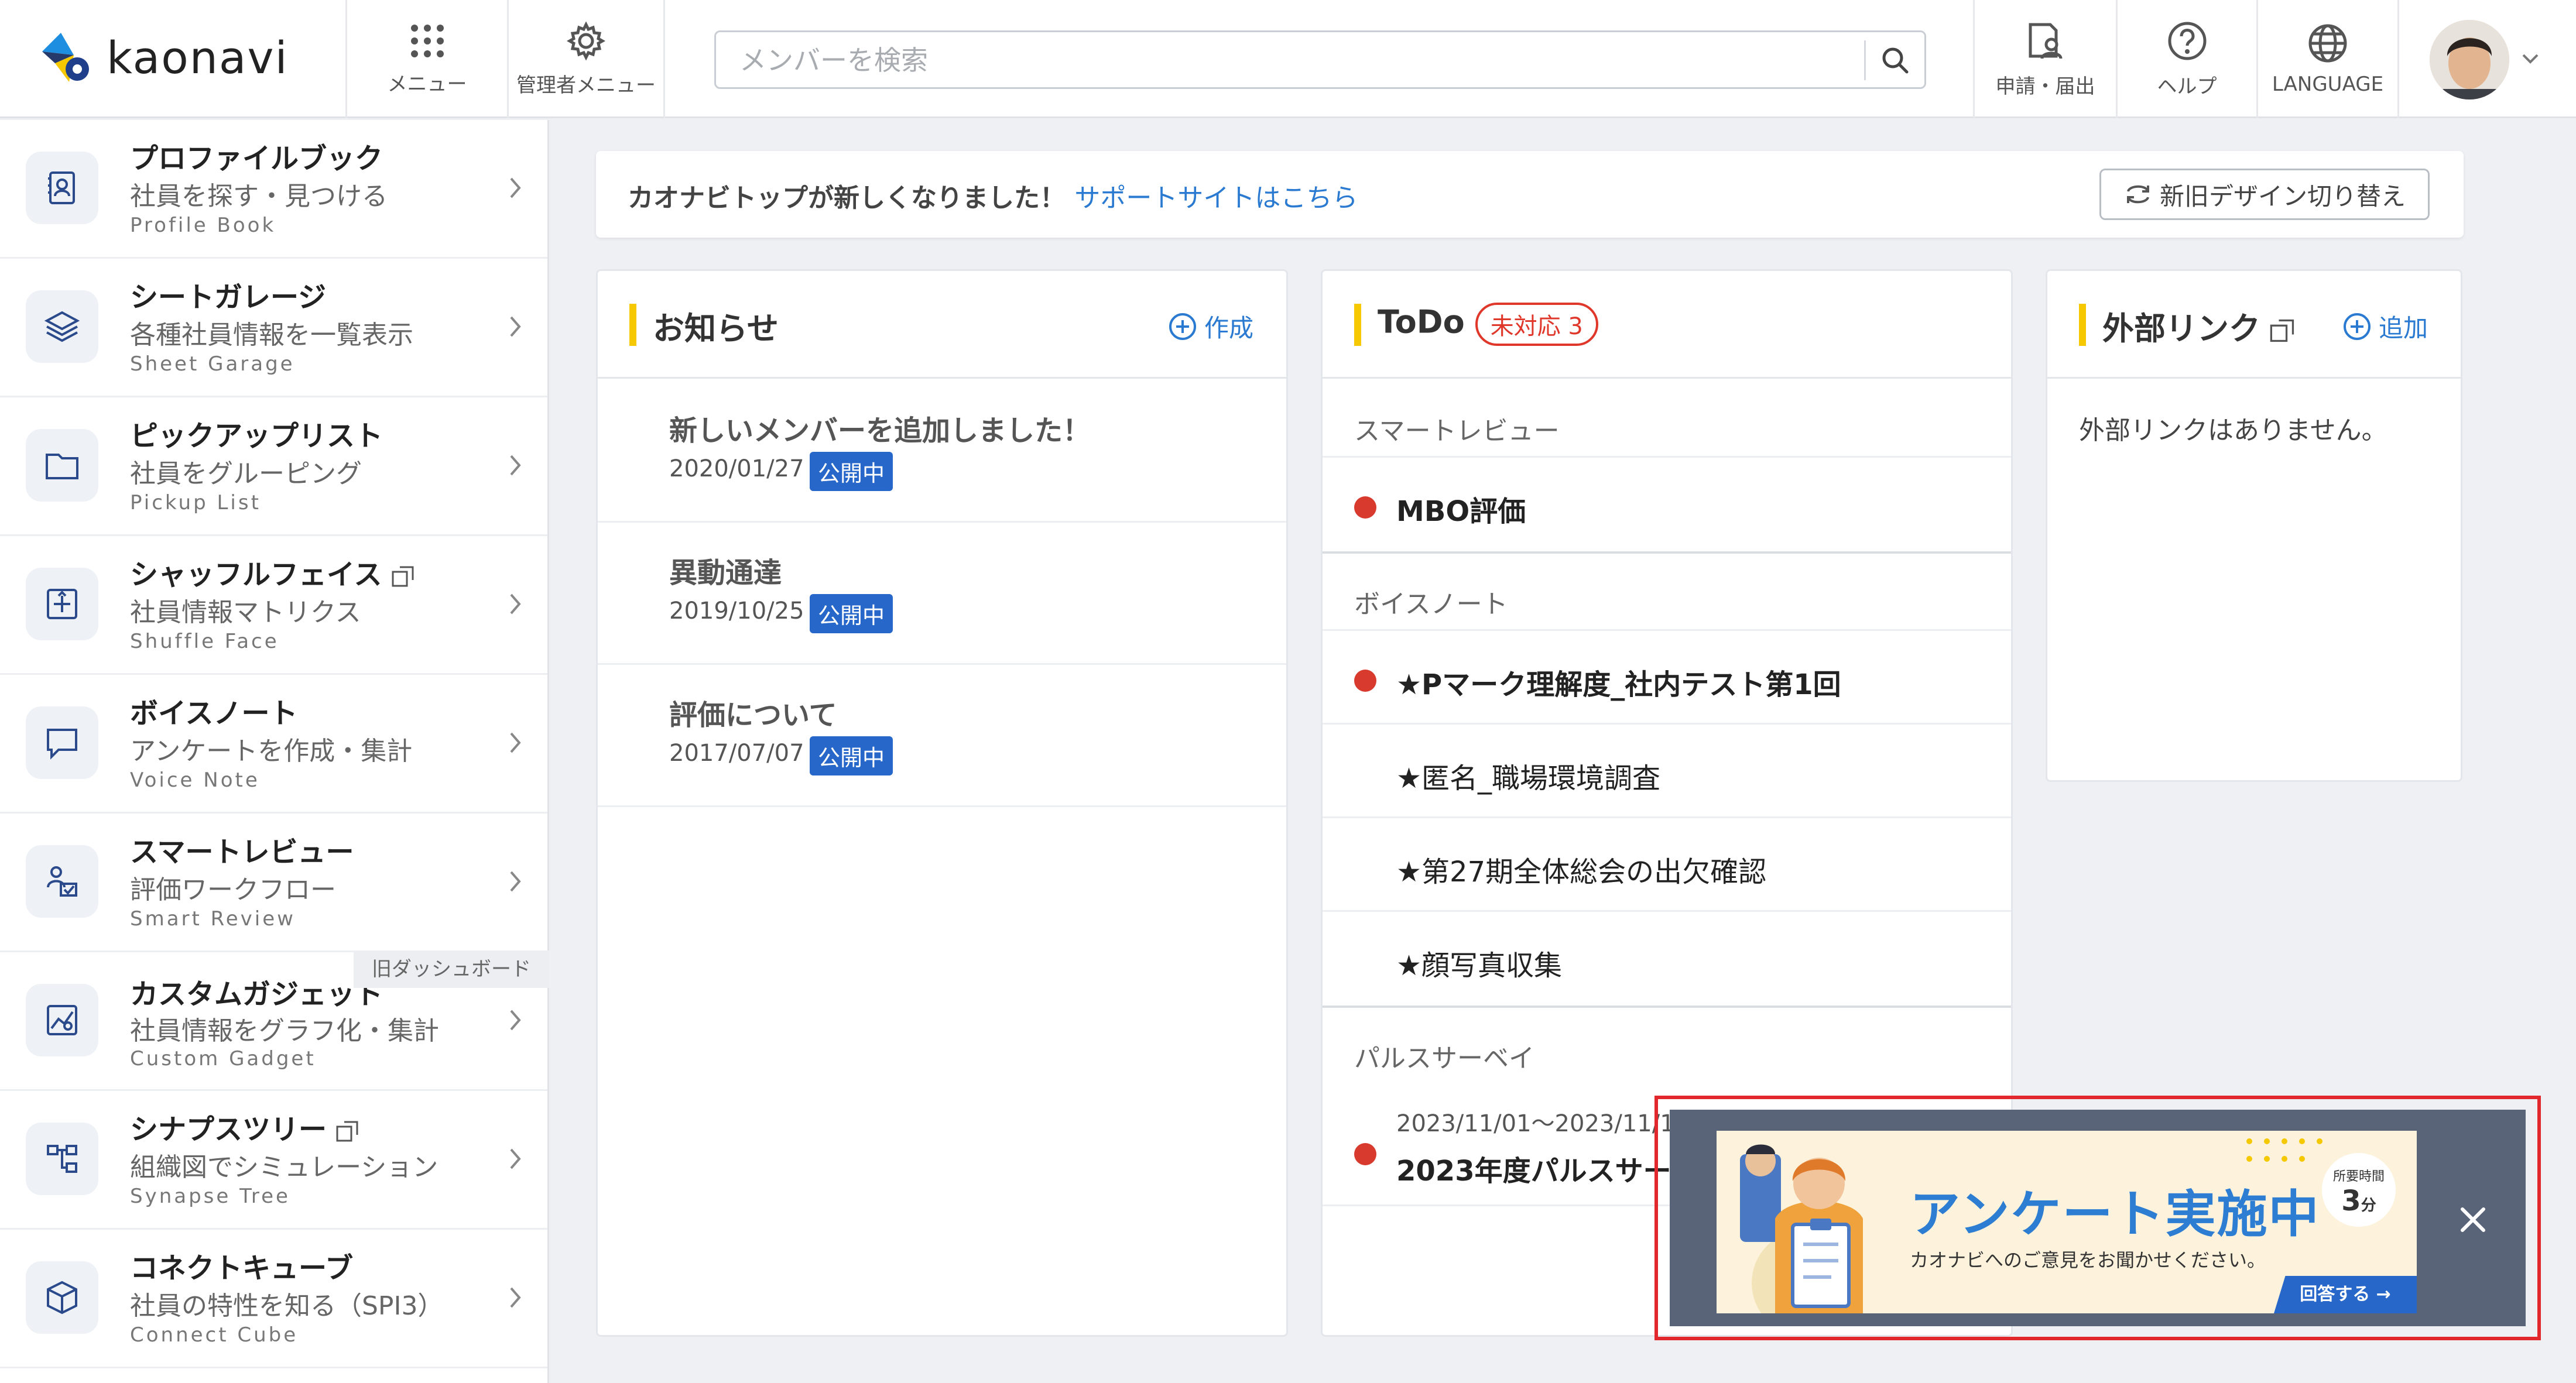  I want to click on profile-book-icon, so click(62, 188).